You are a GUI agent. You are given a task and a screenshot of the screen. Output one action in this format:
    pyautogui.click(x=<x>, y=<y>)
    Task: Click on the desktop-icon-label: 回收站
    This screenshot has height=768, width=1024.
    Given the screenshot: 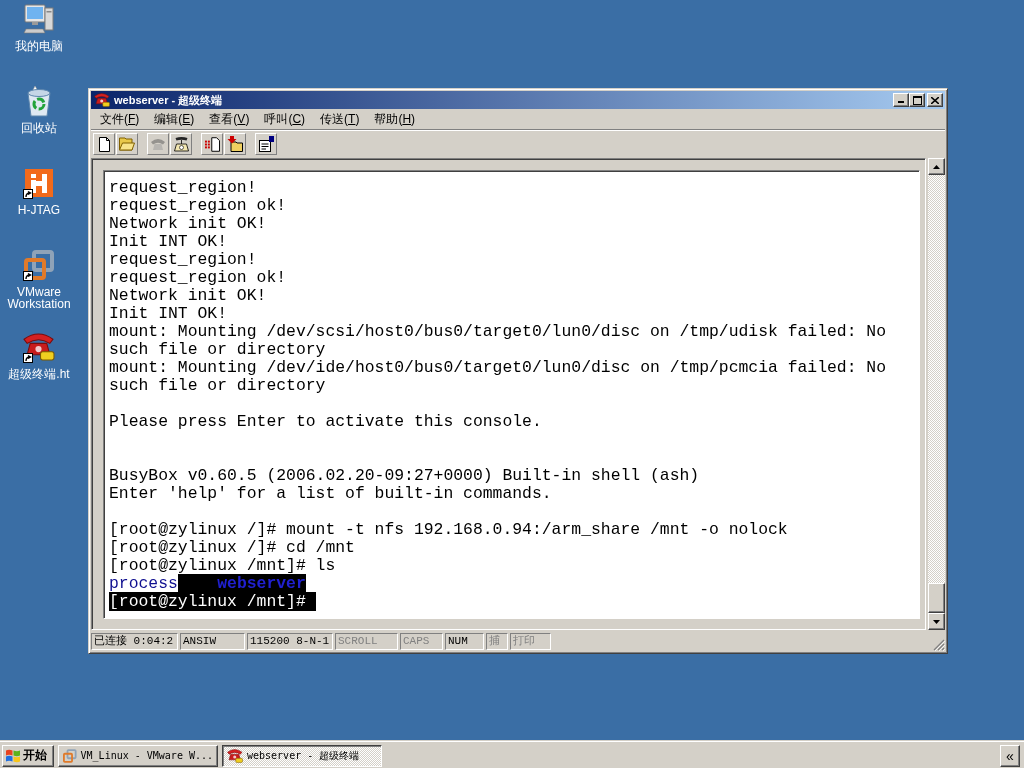 What is the action you would take?
    pyautogui.click(x=39, y=128)
    